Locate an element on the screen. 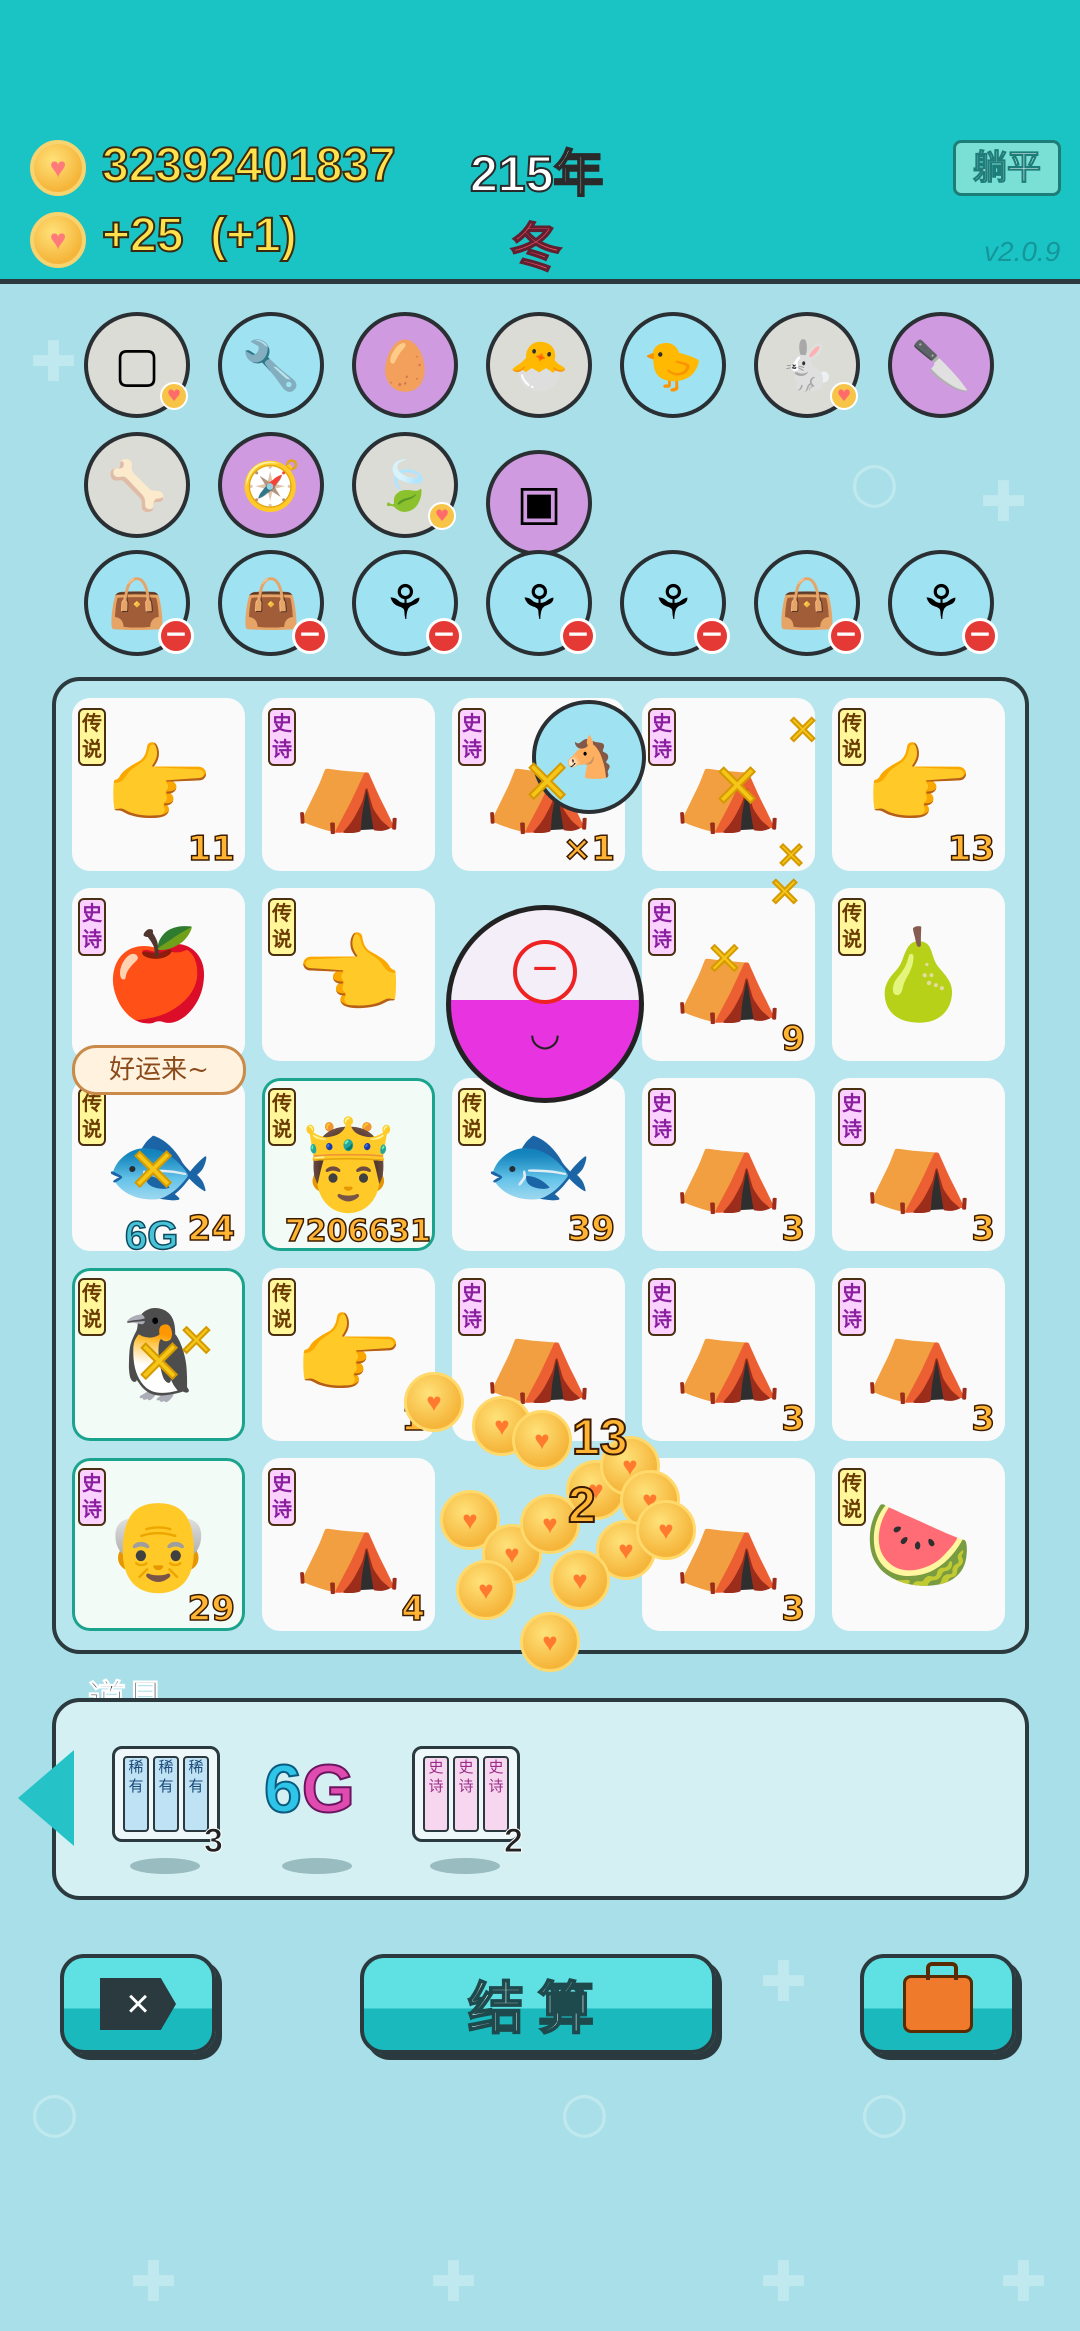 The image size is (1080, 2331). chick-with-egg-item: 🐣 is located at coordinates (539, 365).